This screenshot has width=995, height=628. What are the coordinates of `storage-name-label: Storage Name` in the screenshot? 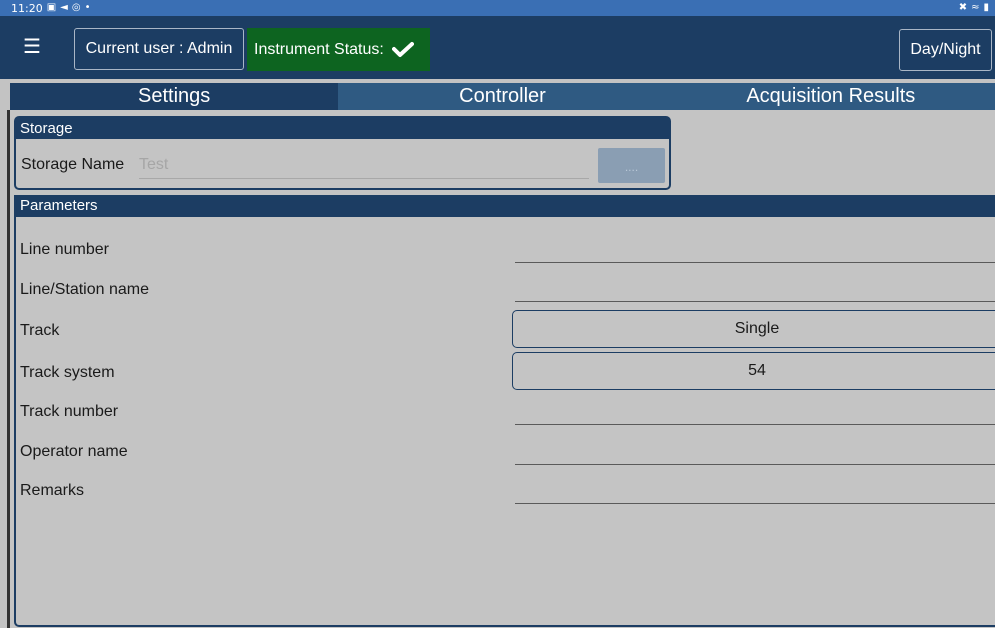 It's located at (73, 164).